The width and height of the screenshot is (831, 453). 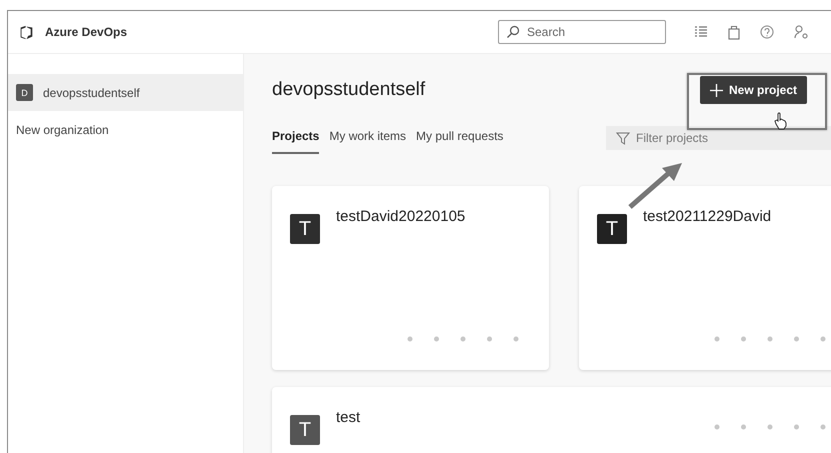 What do you see at coordinates (707, 216) in the screenshot?
I see `project-name: test20211229David` at bounding box center [707, 216].